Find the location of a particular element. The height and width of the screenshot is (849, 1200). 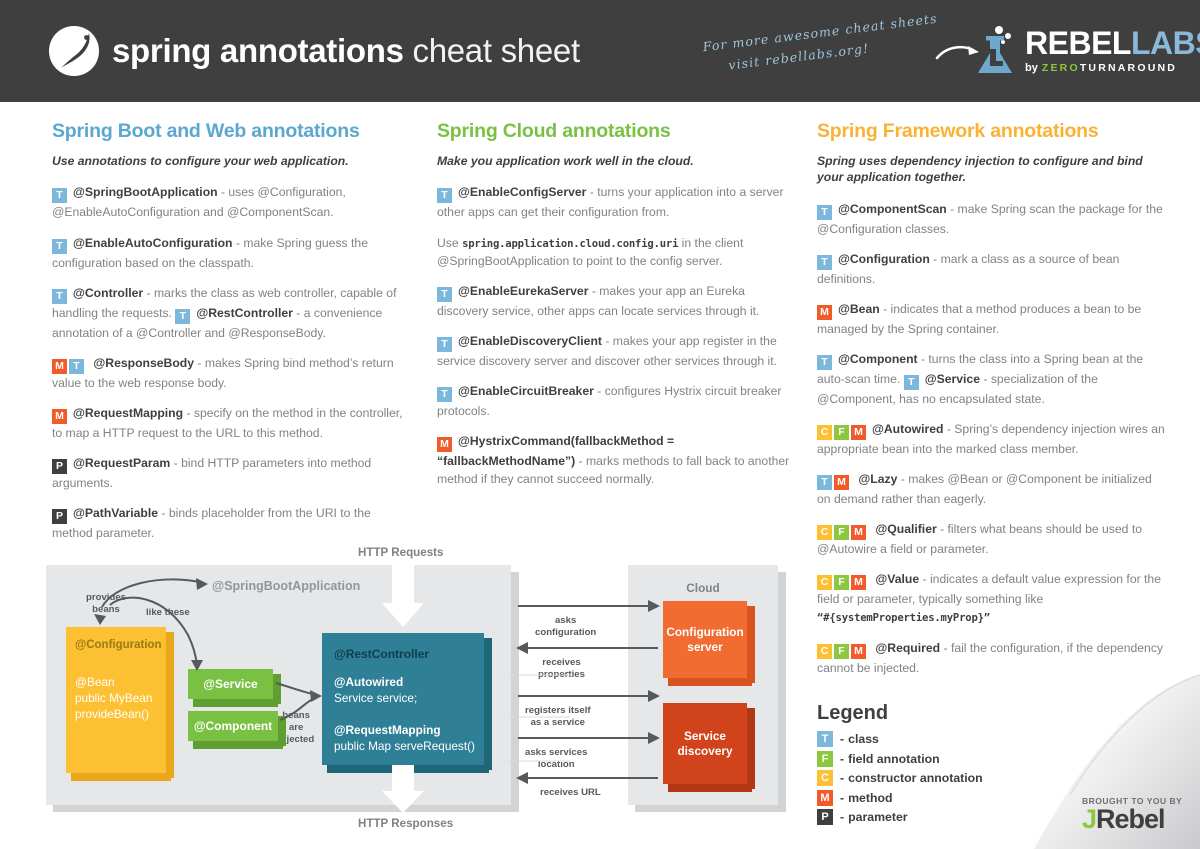

annotation-name: @EnableDiscoveryClient is located at coordinates (530, 341).